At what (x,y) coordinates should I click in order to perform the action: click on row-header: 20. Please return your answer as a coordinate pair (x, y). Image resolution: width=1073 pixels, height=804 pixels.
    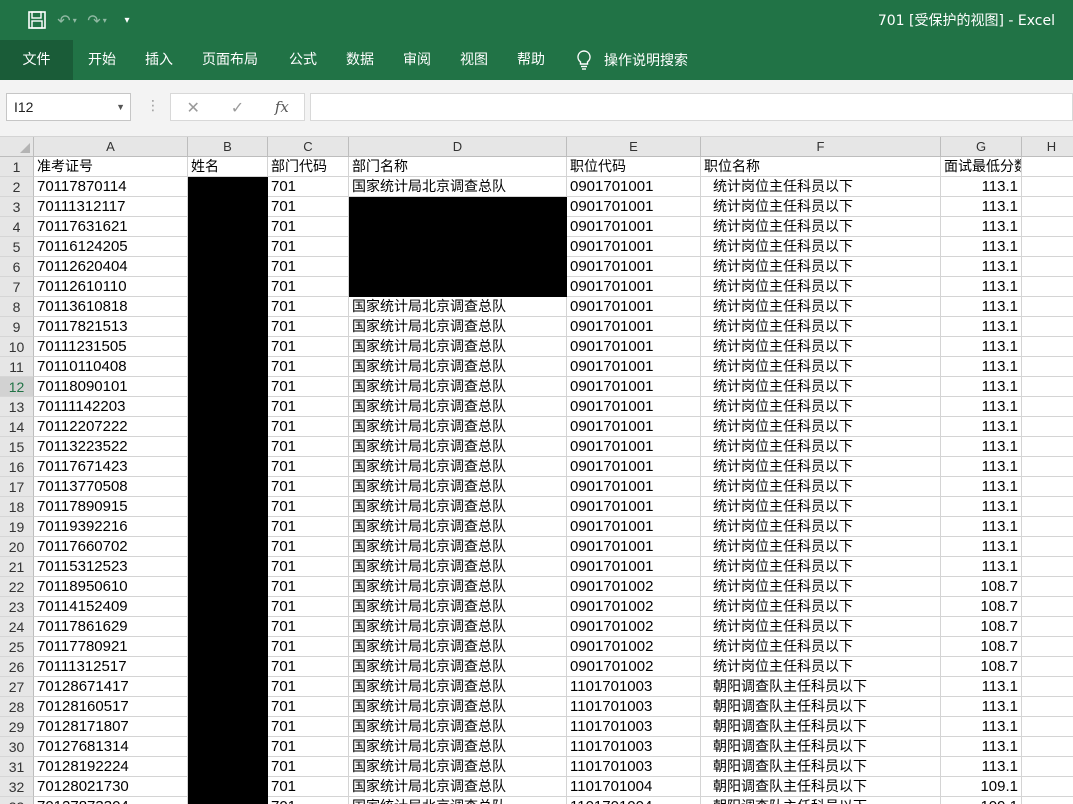
    Looking at the image, I should click on (17, 547).